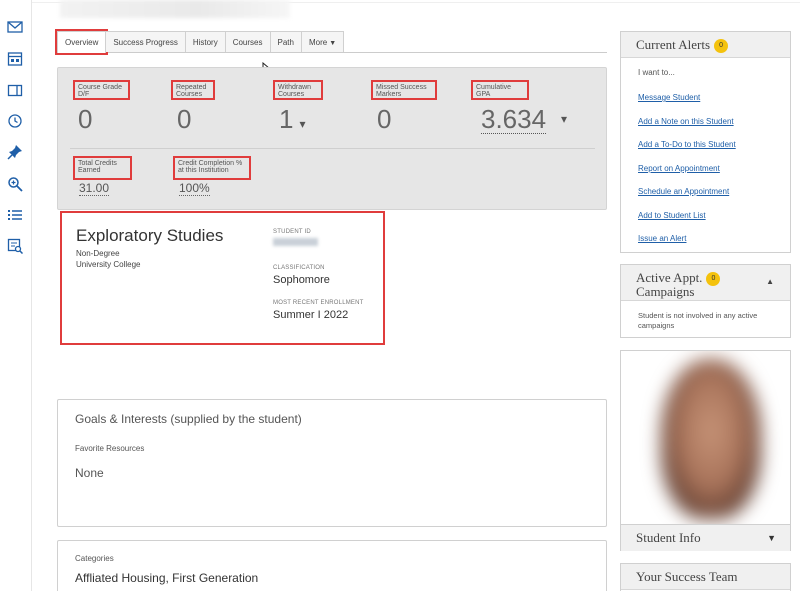  Describe the element at coordinates (295, 242) in the screenshot. I see `student-id-blurred` at that location.